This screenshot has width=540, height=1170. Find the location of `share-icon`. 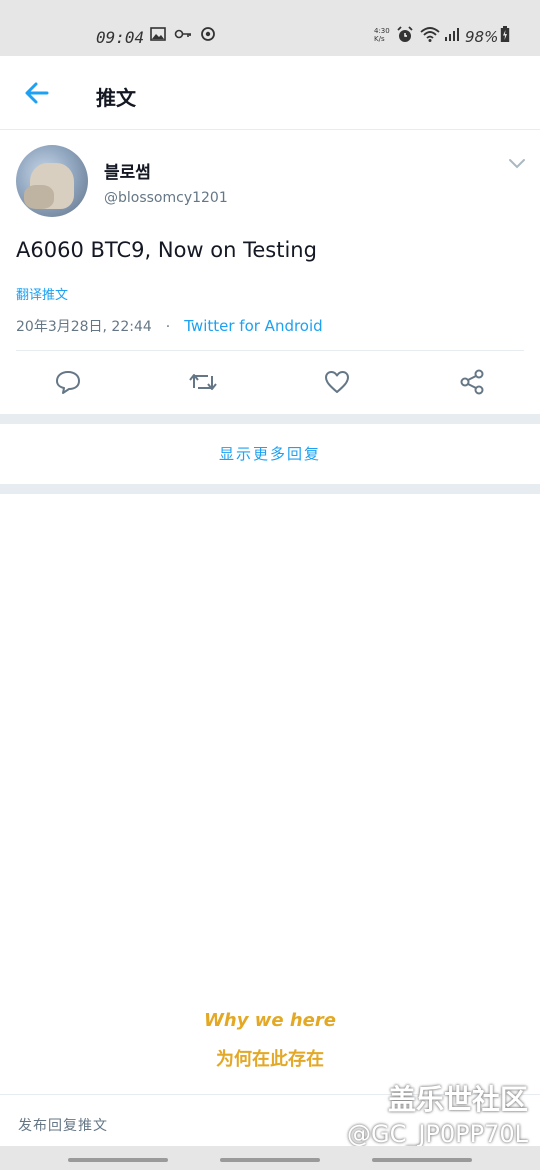

share-icon is located at coordinates (472, 382).